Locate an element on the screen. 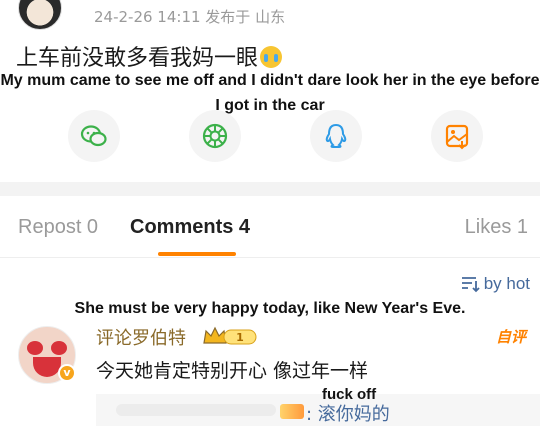 The height and width of the screenshot is (426, 540). self-reply-badge: 自评 is located at coordinates (510, 337).